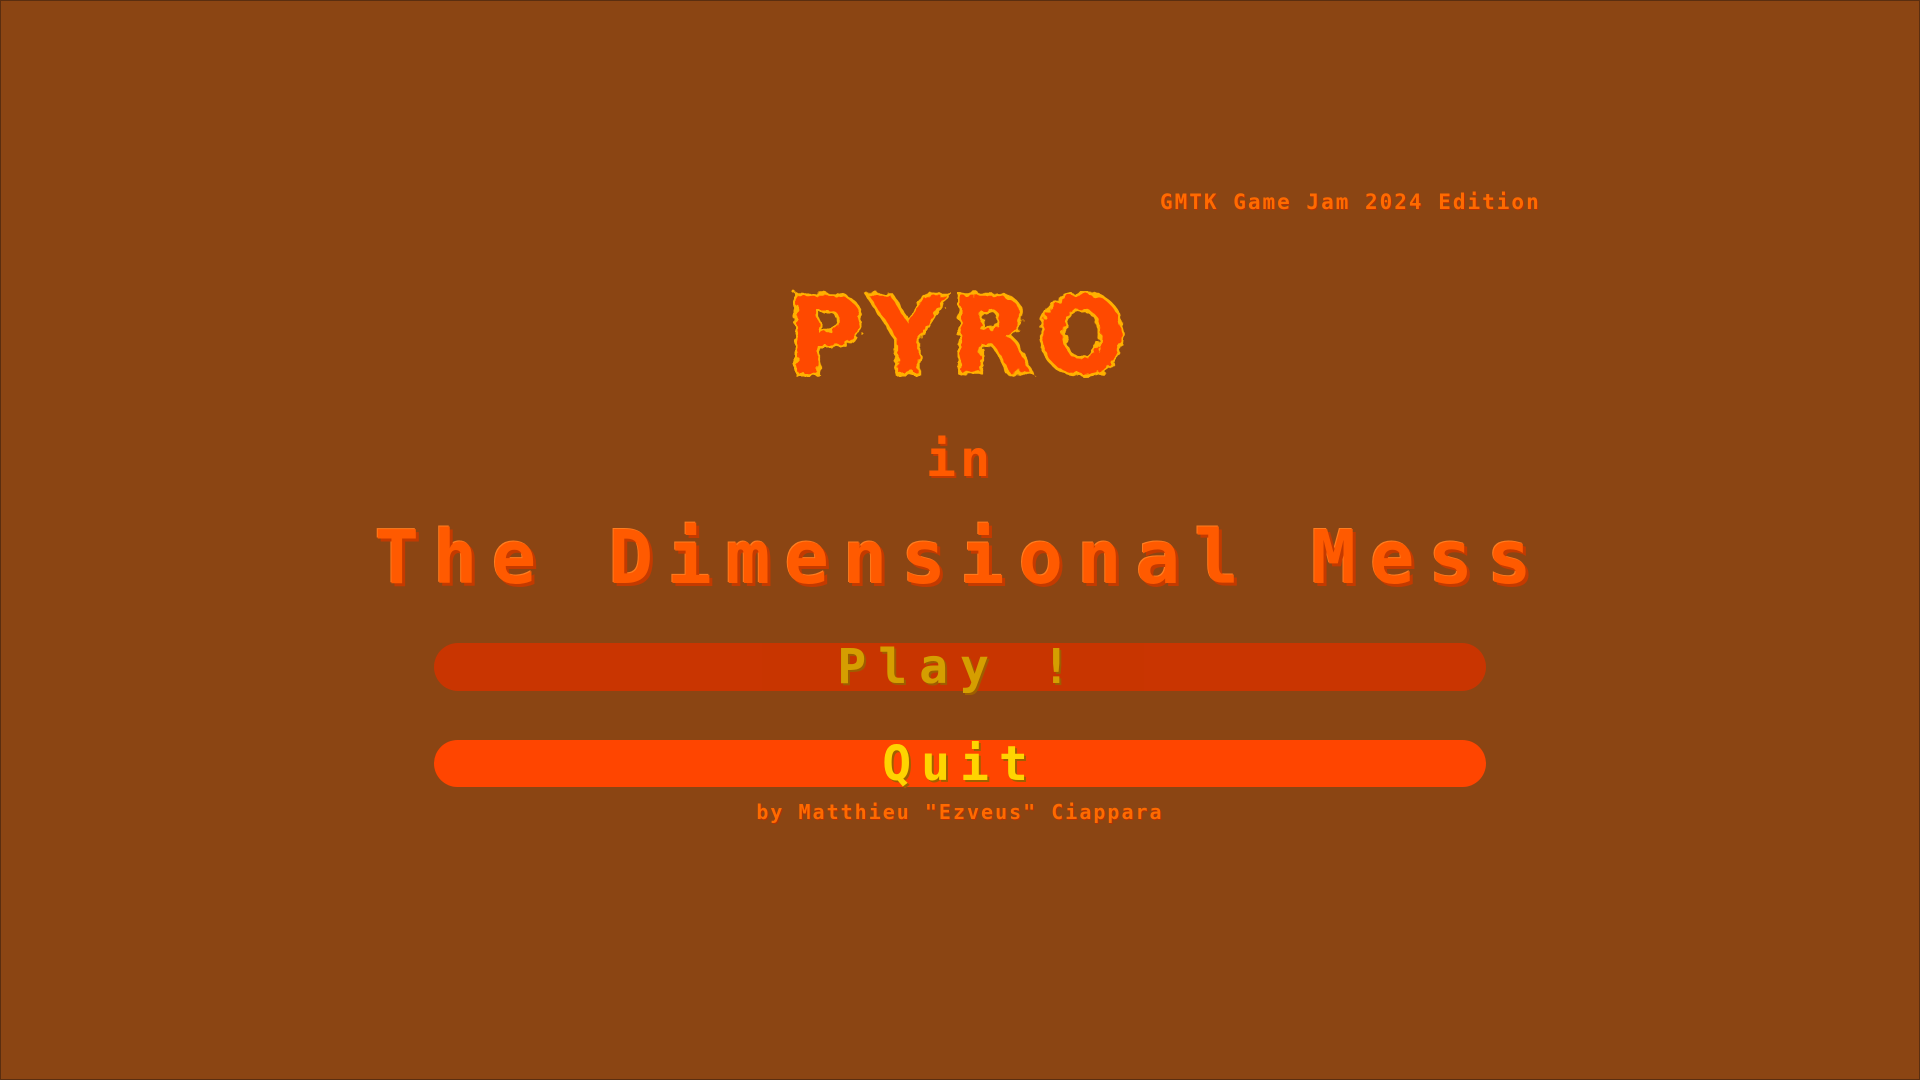 This screenshot has height=1080, width=1920. I want to click on edition-label: GMTK Game Jam 2024 Edition, so click(1350, 202).